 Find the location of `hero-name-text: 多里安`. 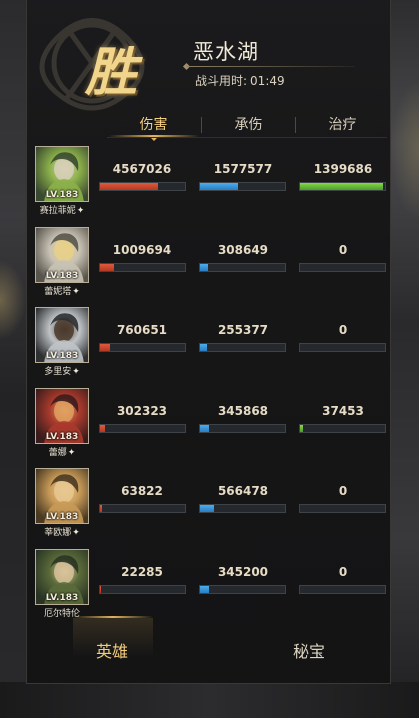

hero-name-text: 多里安 is located at coordinates (58, 372).